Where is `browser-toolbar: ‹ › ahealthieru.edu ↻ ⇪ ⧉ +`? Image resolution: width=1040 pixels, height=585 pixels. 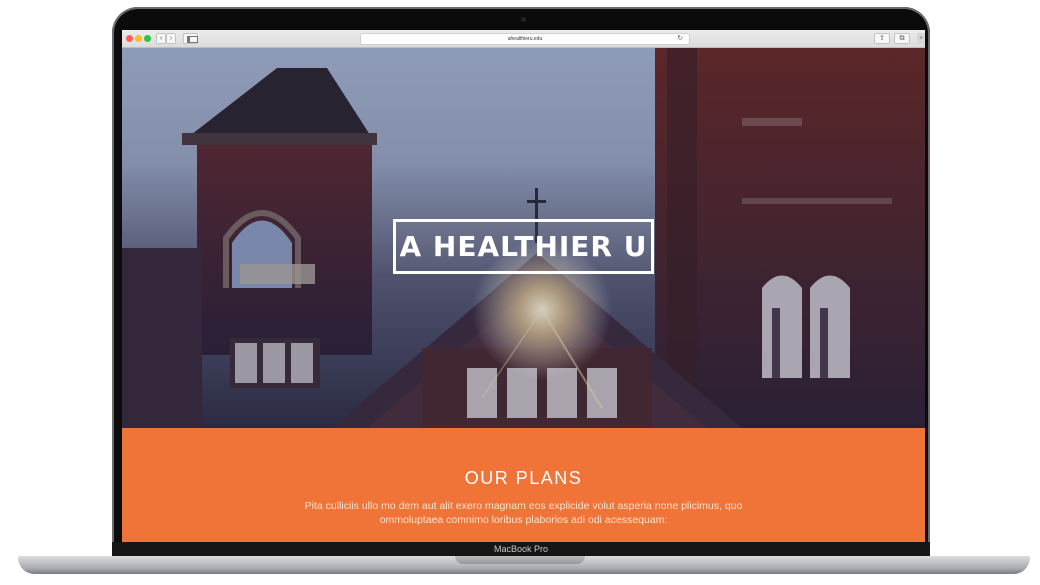 browser-toolbar: ‹ › ahealthieru.edu ↻ ⇪ ⧉ + is located at coordinates (523, 39).